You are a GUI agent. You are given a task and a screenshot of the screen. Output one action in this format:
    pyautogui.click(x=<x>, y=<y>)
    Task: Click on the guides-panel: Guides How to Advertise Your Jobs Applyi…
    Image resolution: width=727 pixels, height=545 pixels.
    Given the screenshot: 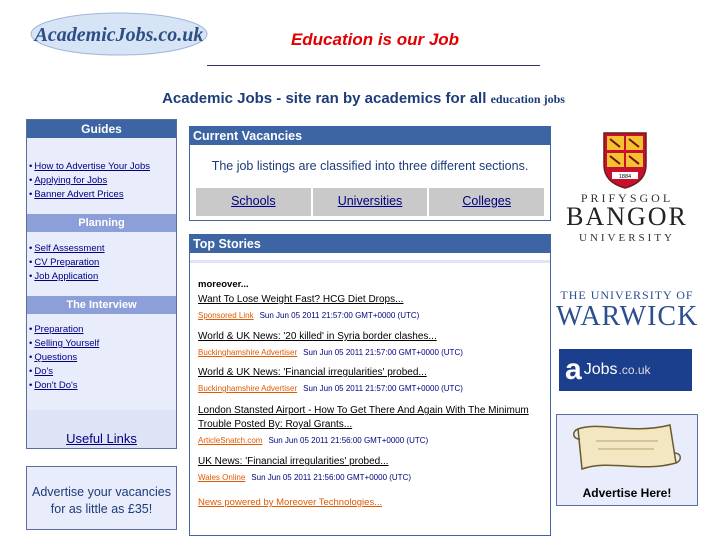 What is the action you would take?
    pyautogui.click(x=101, y=284)
    